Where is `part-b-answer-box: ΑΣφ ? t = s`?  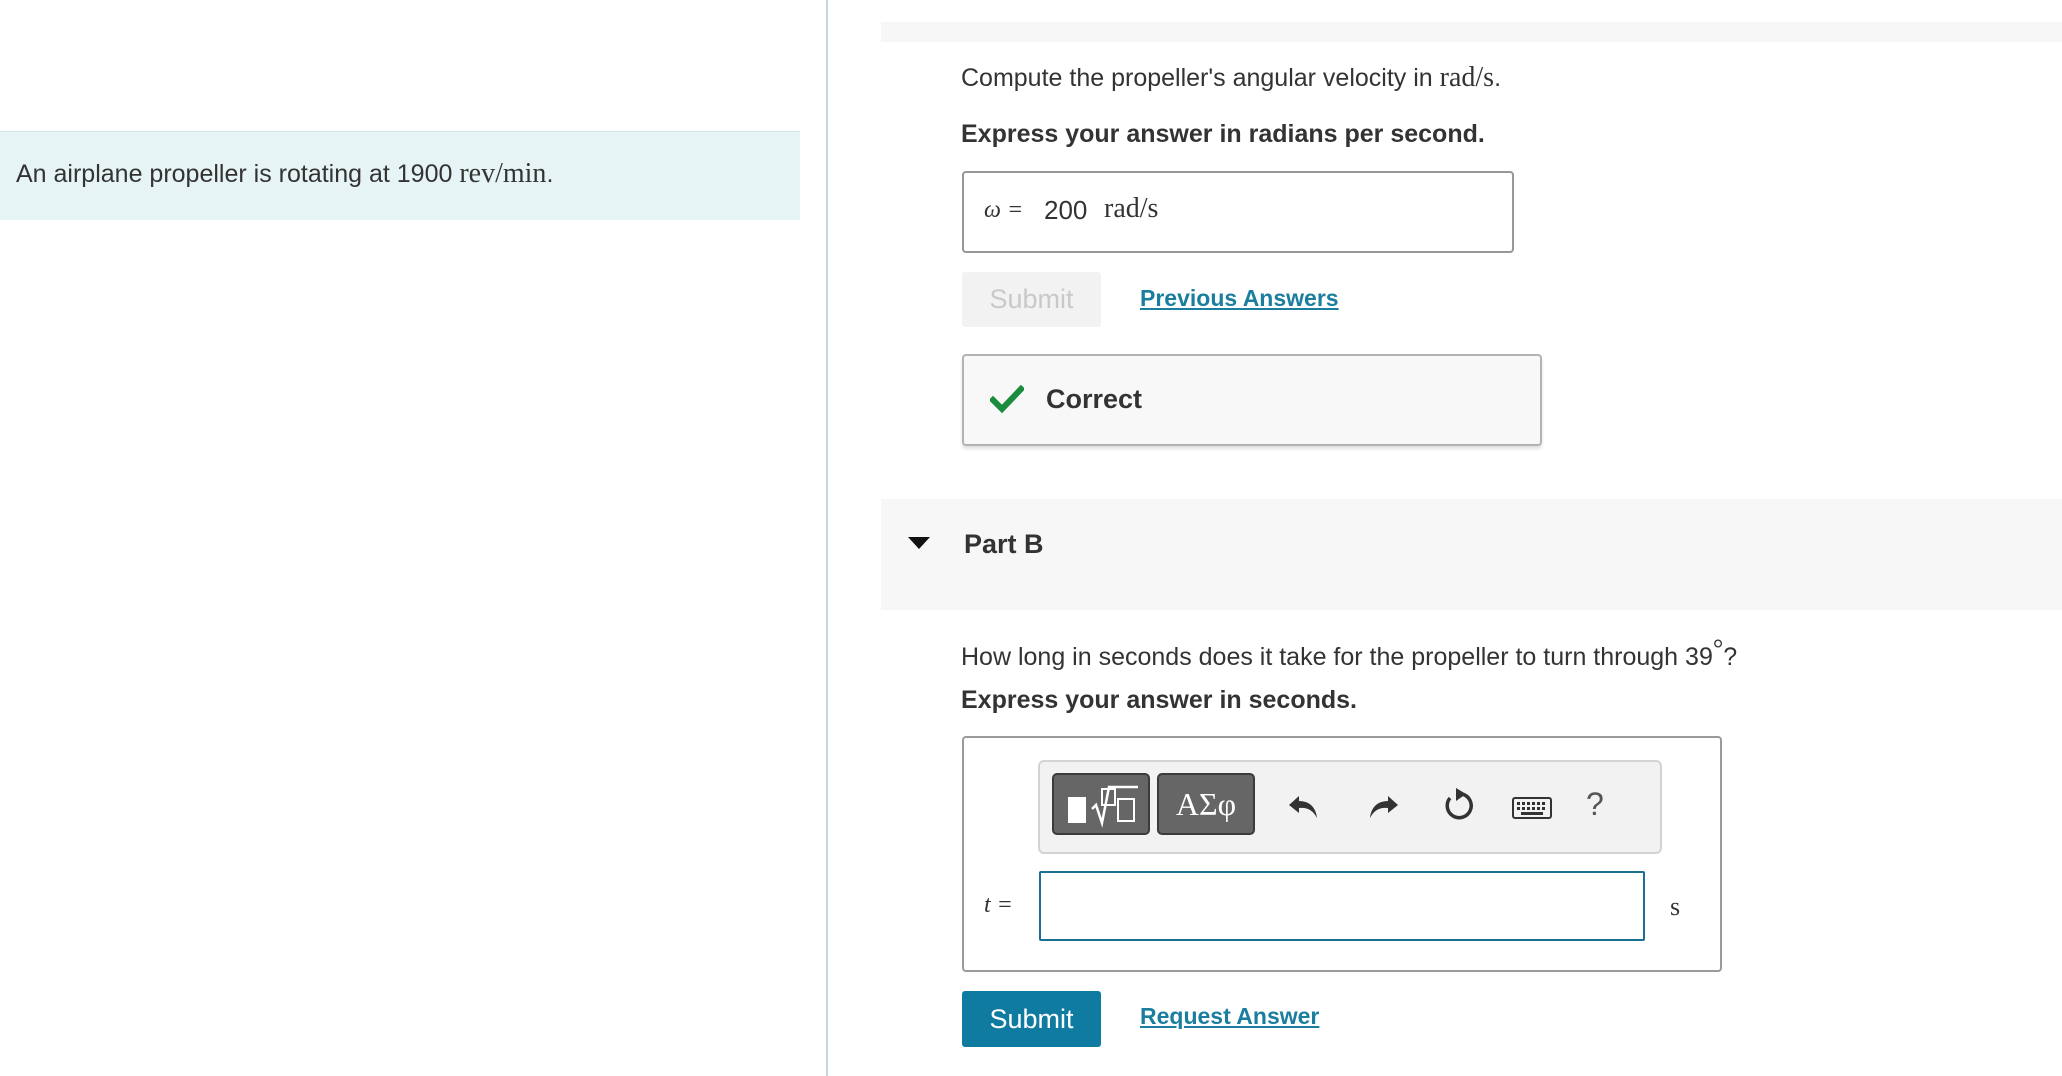
part-b-answer-box: ΑΣφ ? t = s is located at coordinates (1342, 854).